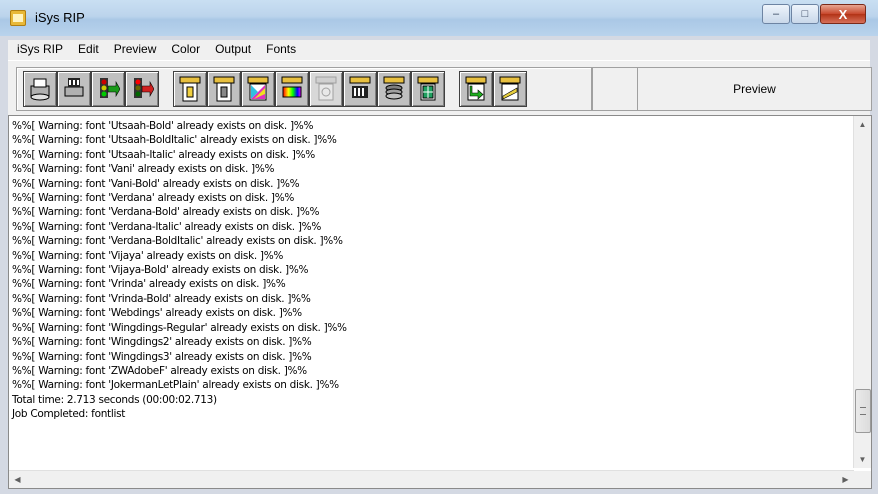  I want to click on vertical-scroll-thumb, so click(863, 411).